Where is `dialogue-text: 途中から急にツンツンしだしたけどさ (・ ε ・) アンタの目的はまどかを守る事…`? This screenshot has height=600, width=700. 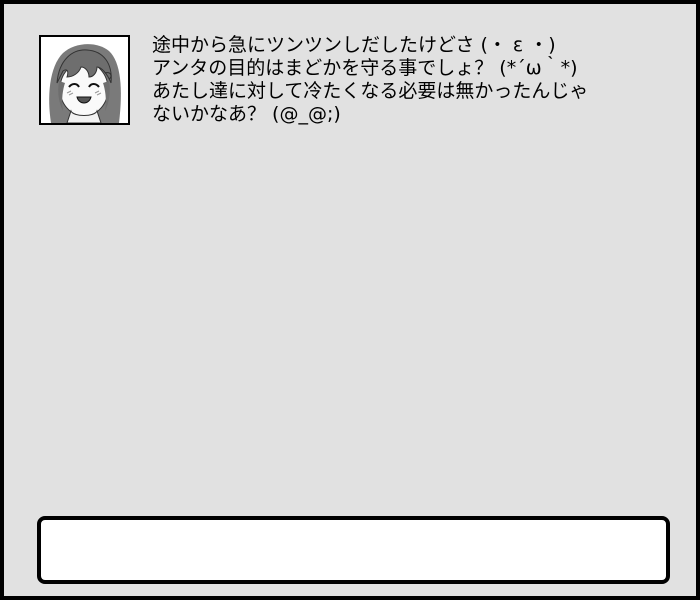
dialogue-text: 途中から急にツンツンしだしたけどさ (・ ε ・) アンタの目的はまどかを守る事… is located at coordinates (422, 80).